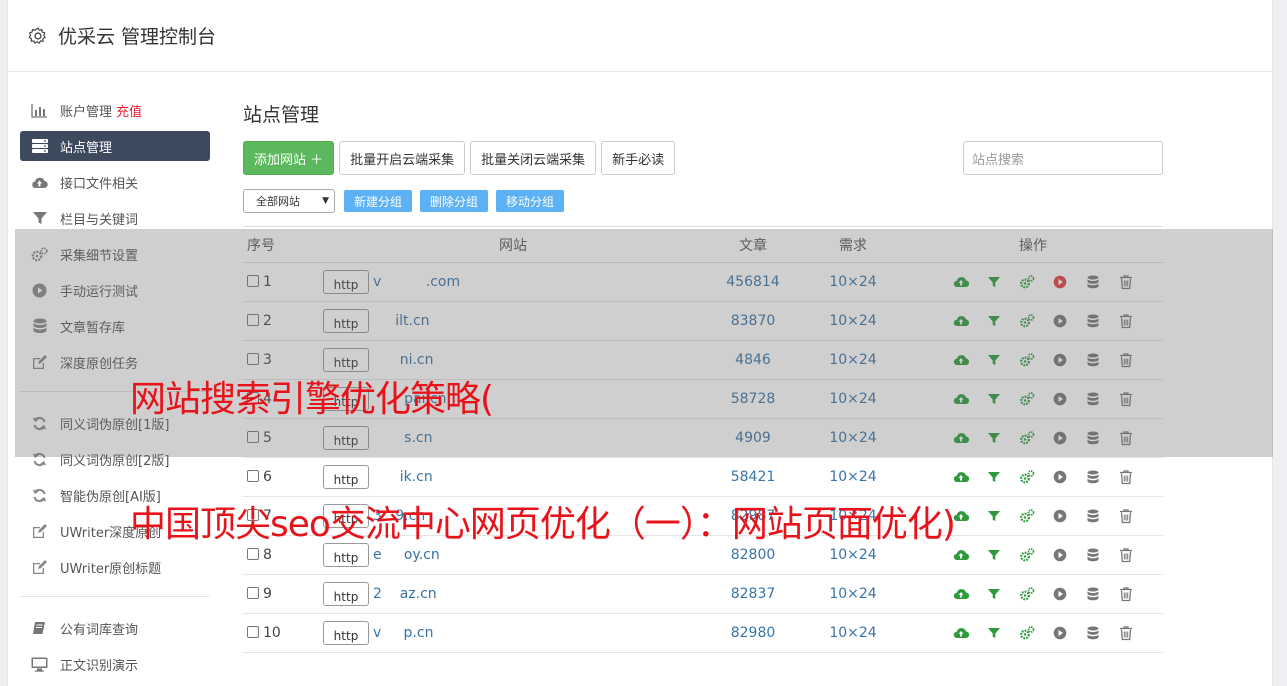 The image size is (1287, 686). Describe the element at coordinates (703, 201) in the screenshot. I see `group-toolbar: 全部网站 ▼ 新建分组 删除分组 移动分组` at that location.